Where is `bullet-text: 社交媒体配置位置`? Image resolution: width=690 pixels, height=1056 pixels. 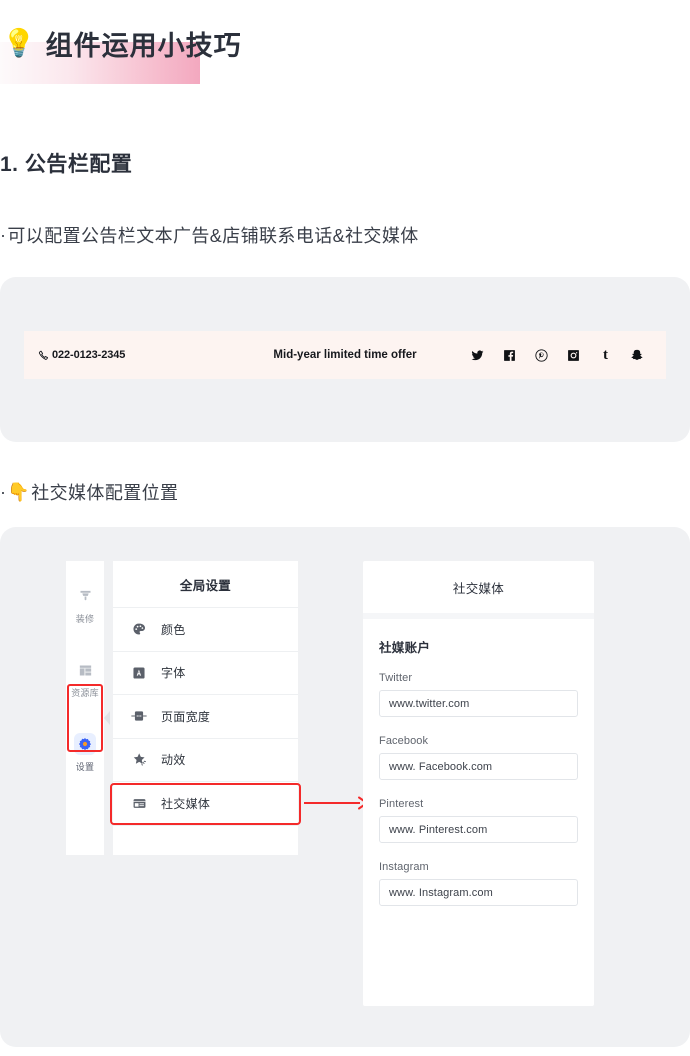 bullet-text: 社交媒体配置位置 is located at coordinates (105, 493).